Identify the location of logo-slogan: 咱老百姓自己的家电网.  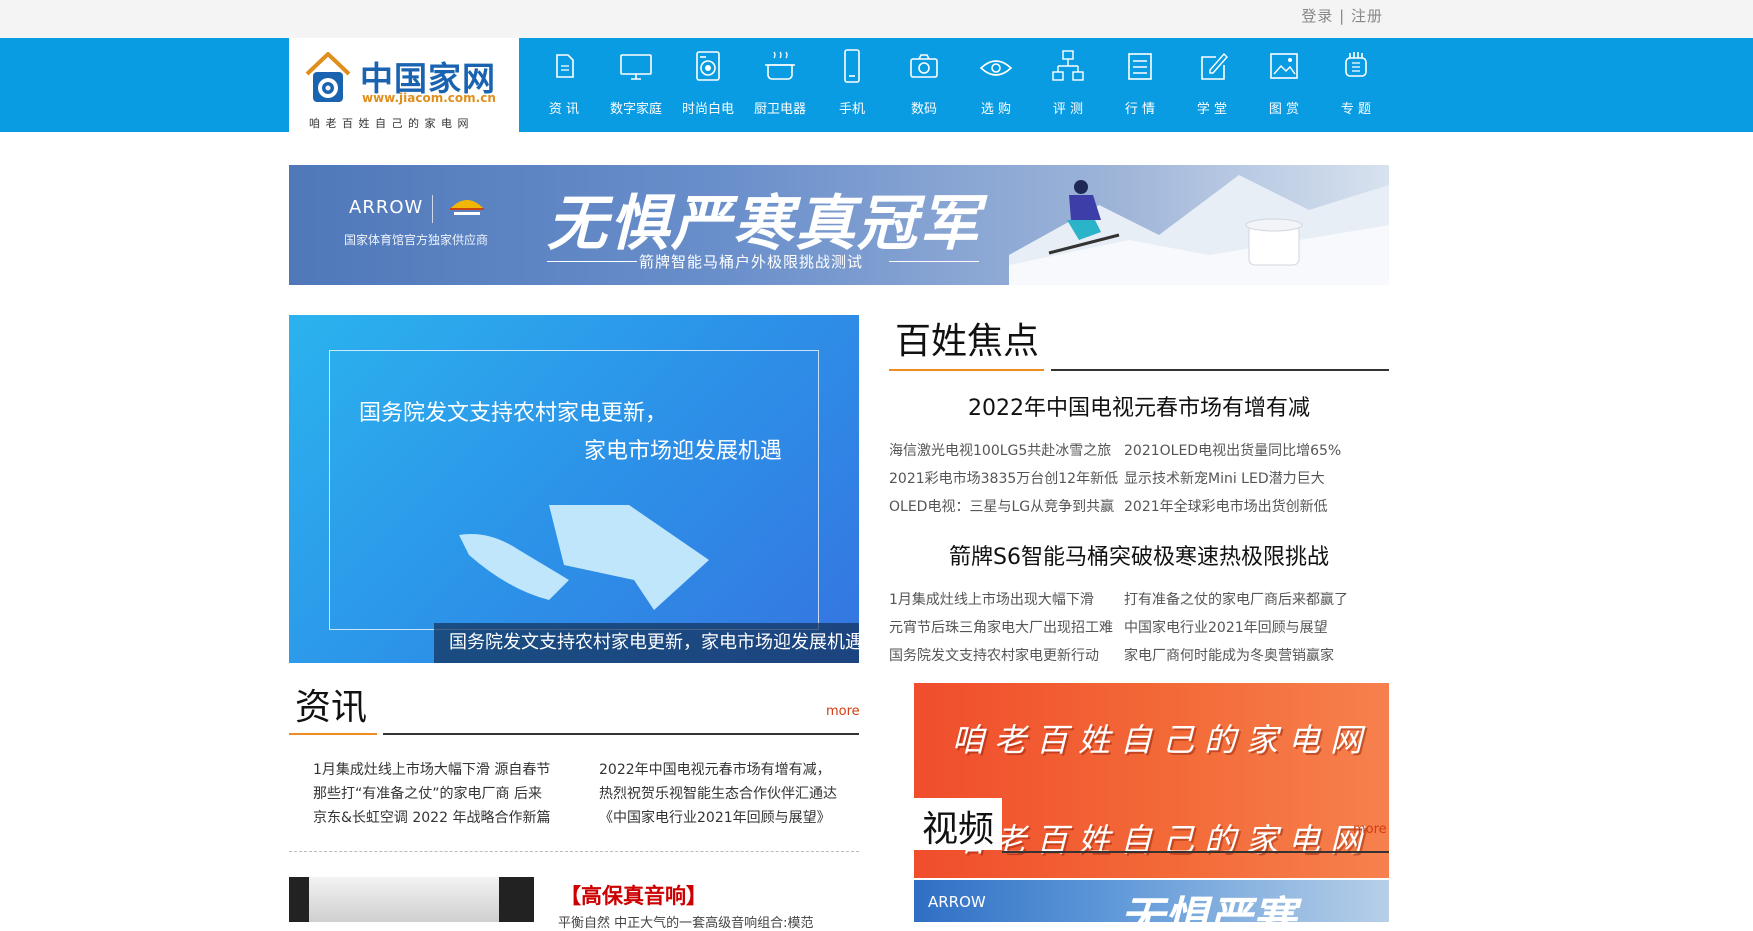
(391, 123).